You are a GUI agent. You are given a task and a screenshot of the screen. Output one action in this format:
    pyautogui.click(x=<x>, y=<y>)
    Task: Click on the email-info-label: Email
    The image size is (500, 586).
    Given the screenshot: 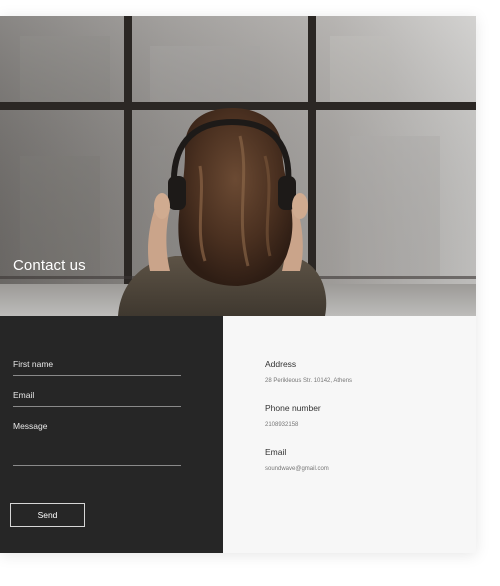 What is the action you would take?
    pyautogui.click(x=276, y=452)
    